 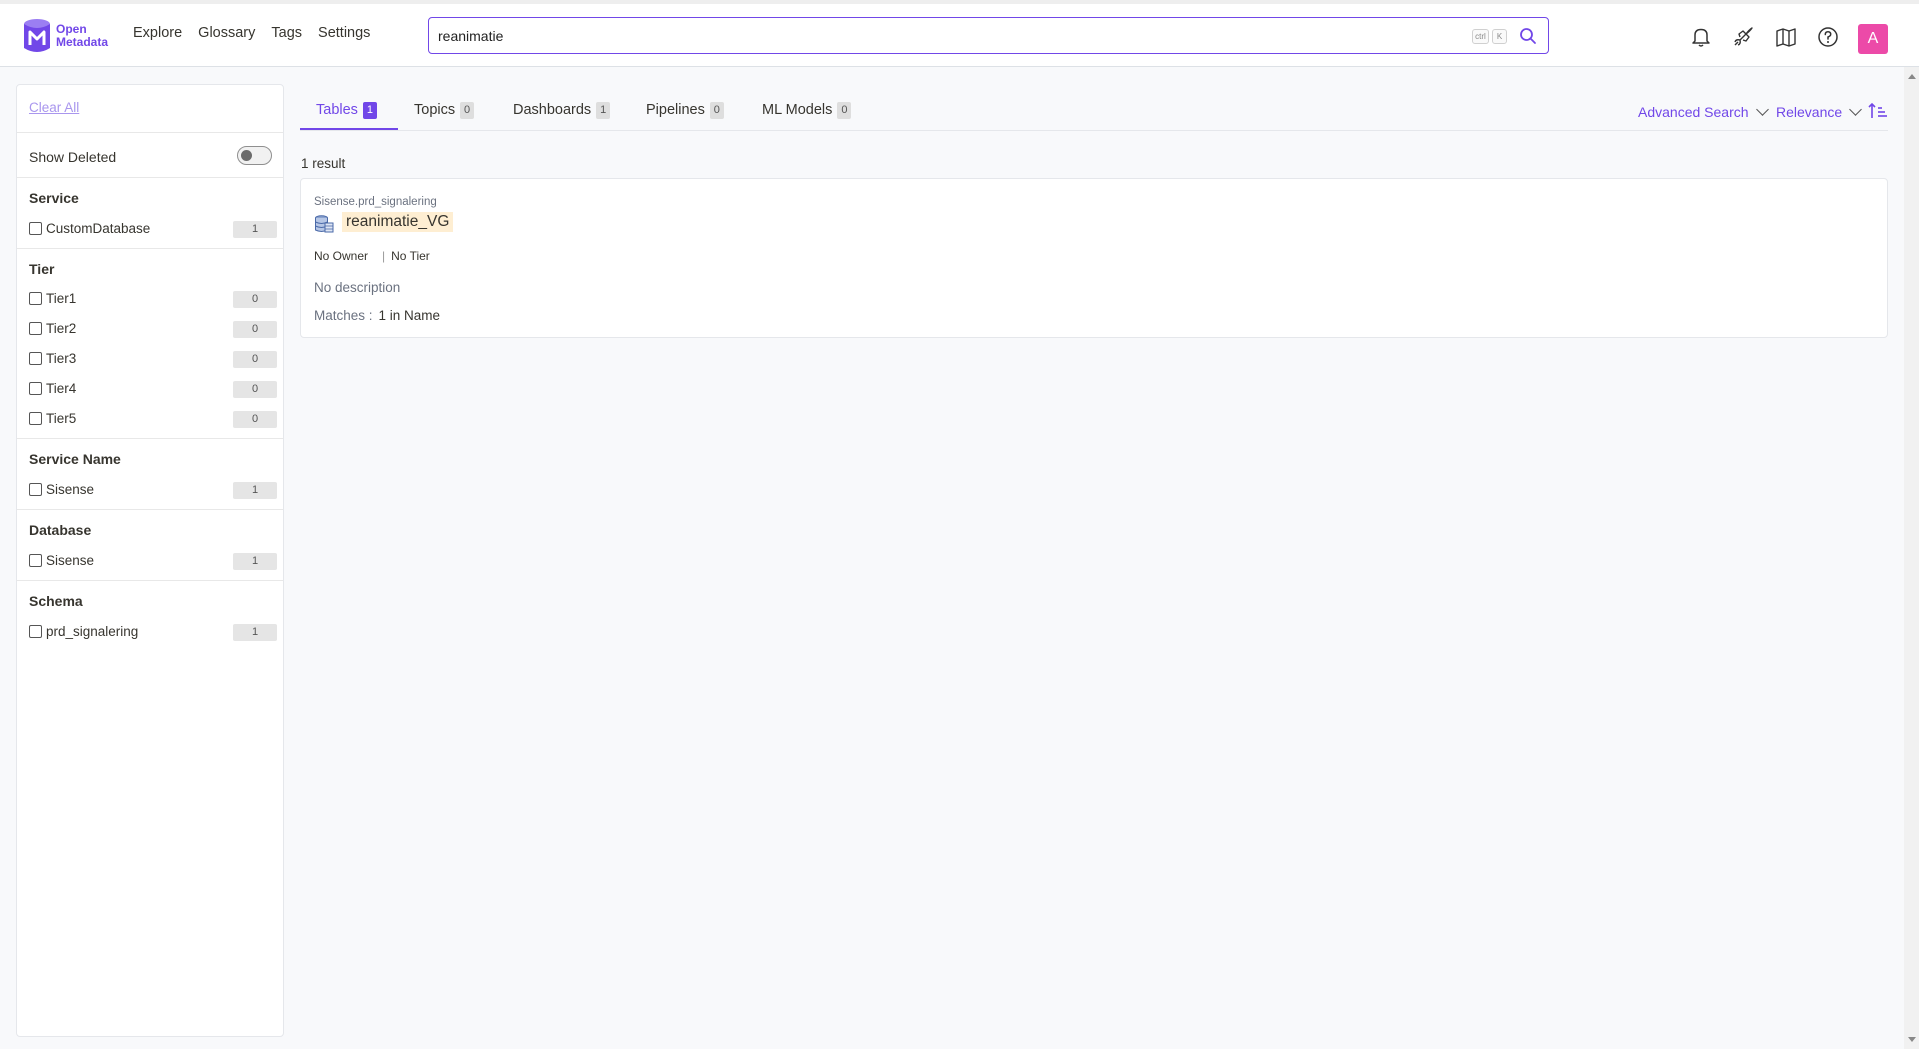 I want to click on nav-explore: Explore, so click(x=157, y=33).